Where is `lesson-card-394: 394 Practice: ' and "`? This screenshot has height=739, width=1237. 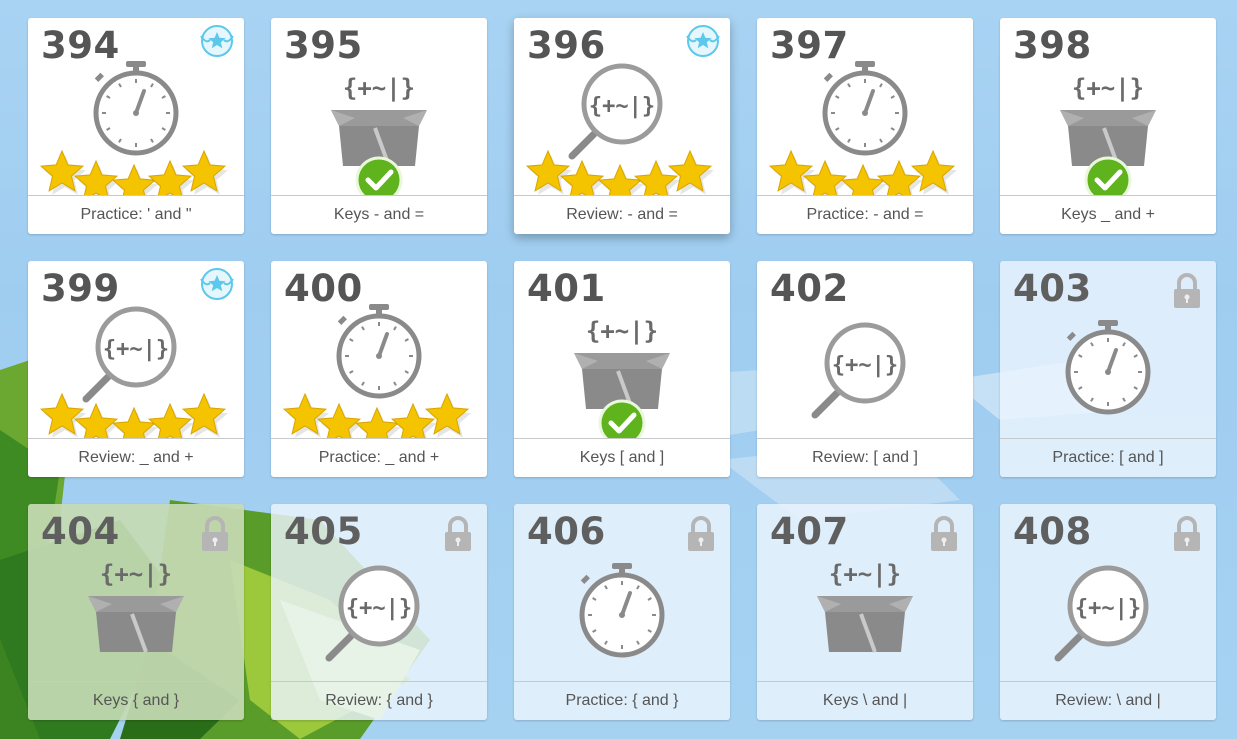
lesson-card-394: 394 Practice: ' and " is located at coordinates (136, 126).